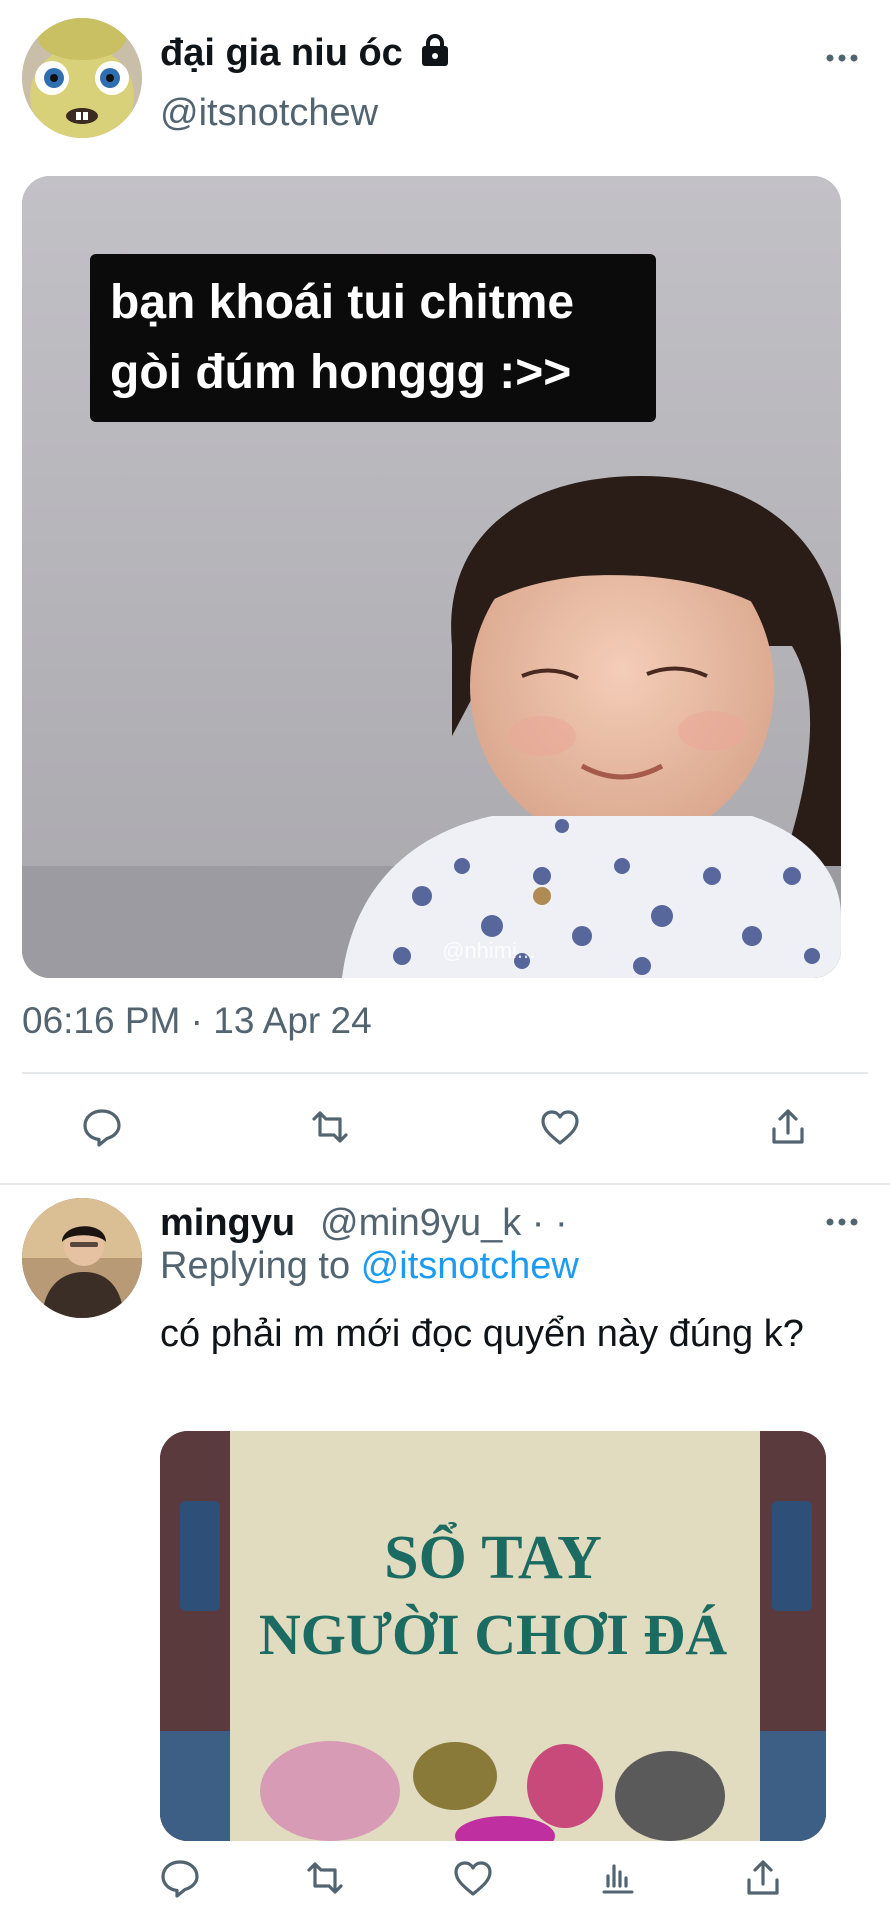 This screenshot has height=1920, width=890. Describe the element at coordinates (445, 1073) in the screenshot. I see `divider` at that location.